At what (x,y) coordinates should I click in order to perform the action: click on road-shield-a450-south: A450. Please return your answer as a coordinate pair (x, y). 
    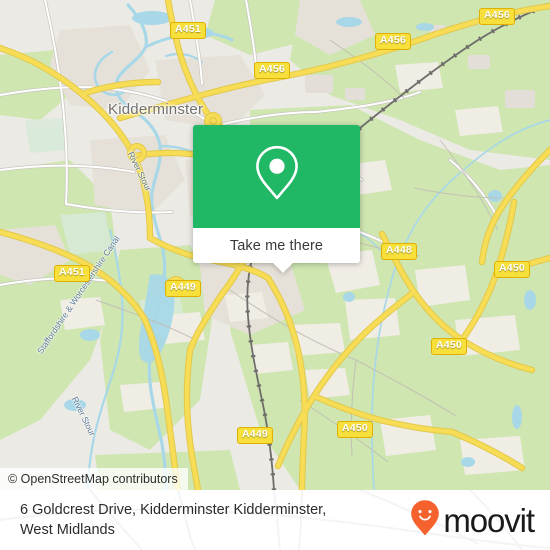
    Looking at the image, I should click on (355, 429).